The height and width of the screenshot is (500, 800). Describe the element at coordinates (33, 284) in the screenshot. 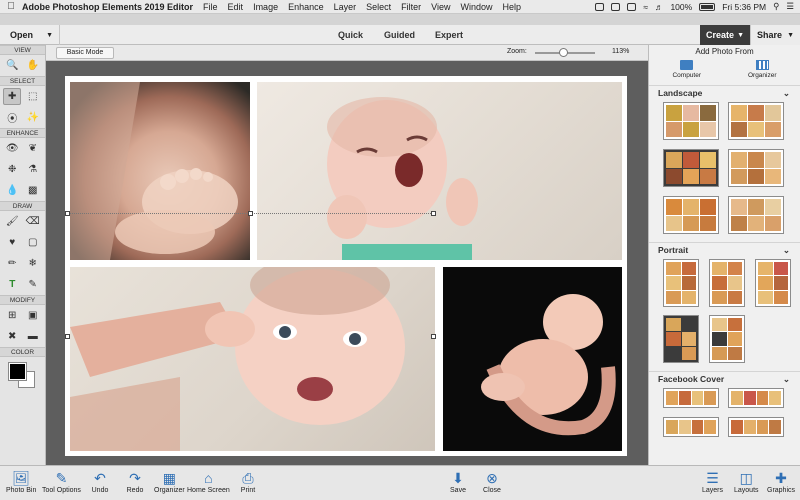

I see `pencil-tool-icon: ✎` at that location.